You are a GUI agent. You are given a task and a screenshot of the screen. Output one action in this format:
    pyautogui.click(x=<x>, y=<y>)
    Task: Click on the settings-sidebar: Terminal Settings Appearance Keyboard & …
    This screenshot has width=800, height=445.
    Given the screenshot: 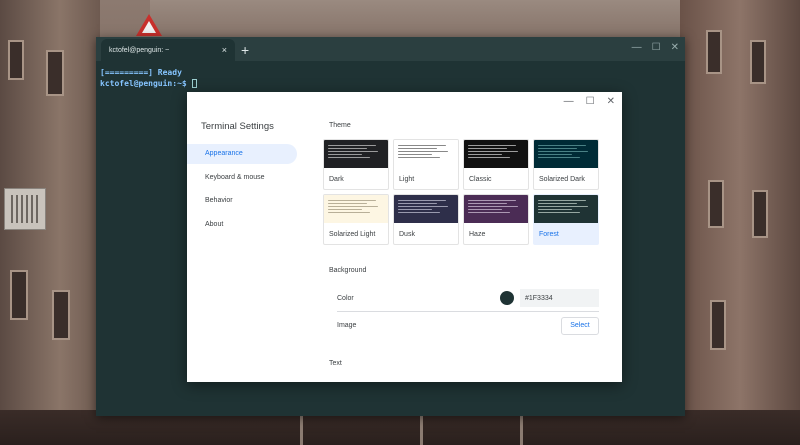 What is the action you would take?
    pyautogui.click(x=244, y=237)
    